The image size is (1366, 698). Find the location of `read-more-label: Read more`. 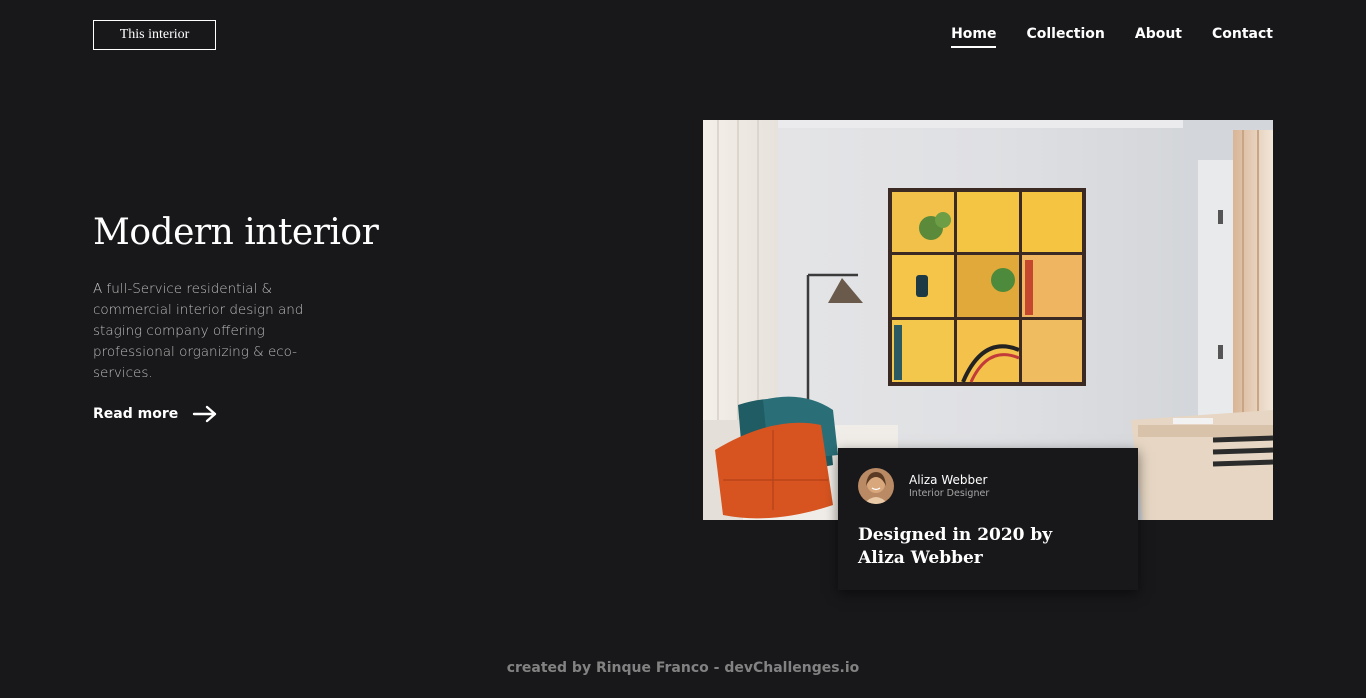

read-more-label: Read more is located at coordinates (136, 414).